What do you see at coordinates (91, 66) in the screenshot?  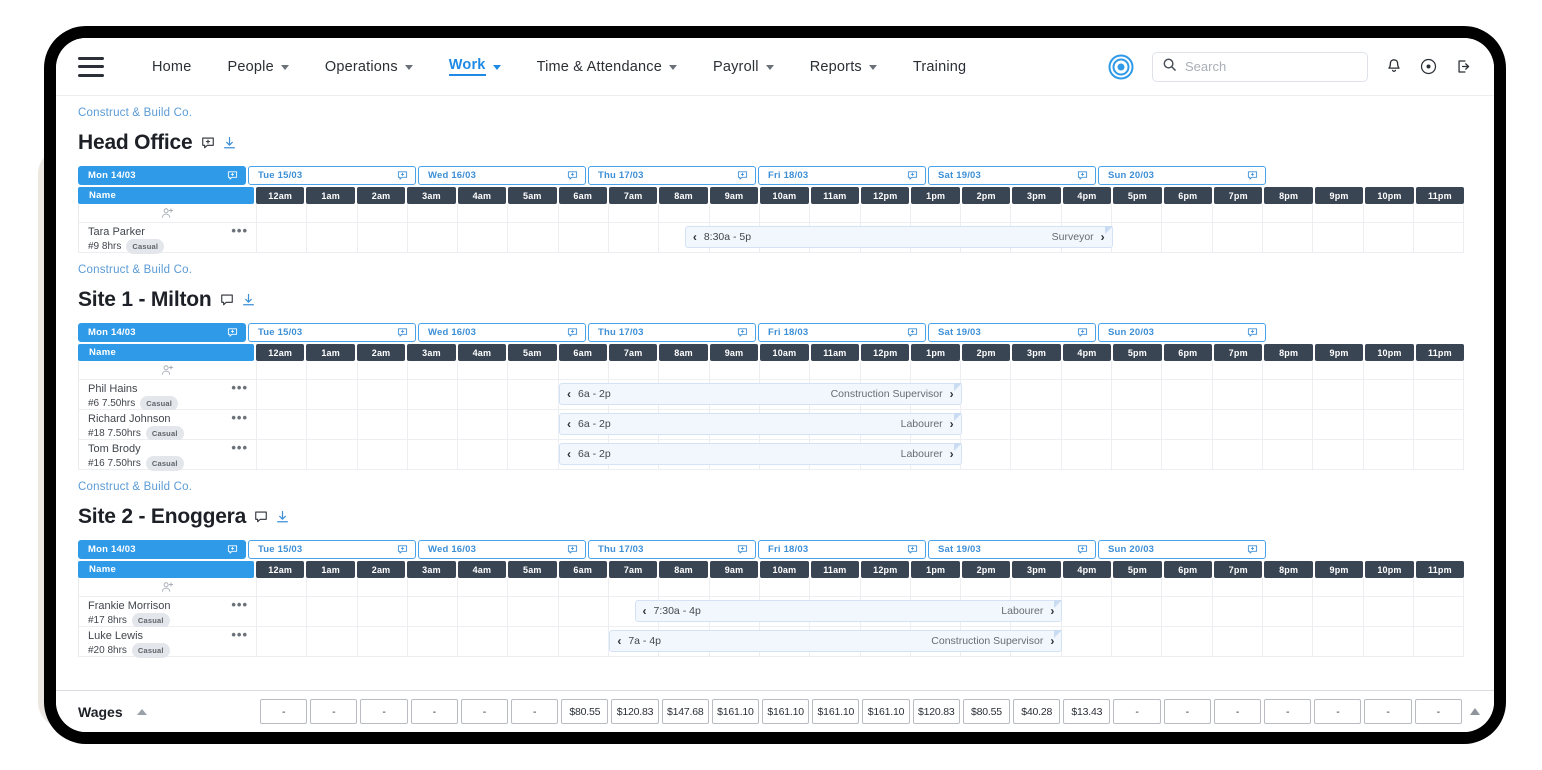 I see `hamburger-menu-icon` at bounding box center [91, 66].